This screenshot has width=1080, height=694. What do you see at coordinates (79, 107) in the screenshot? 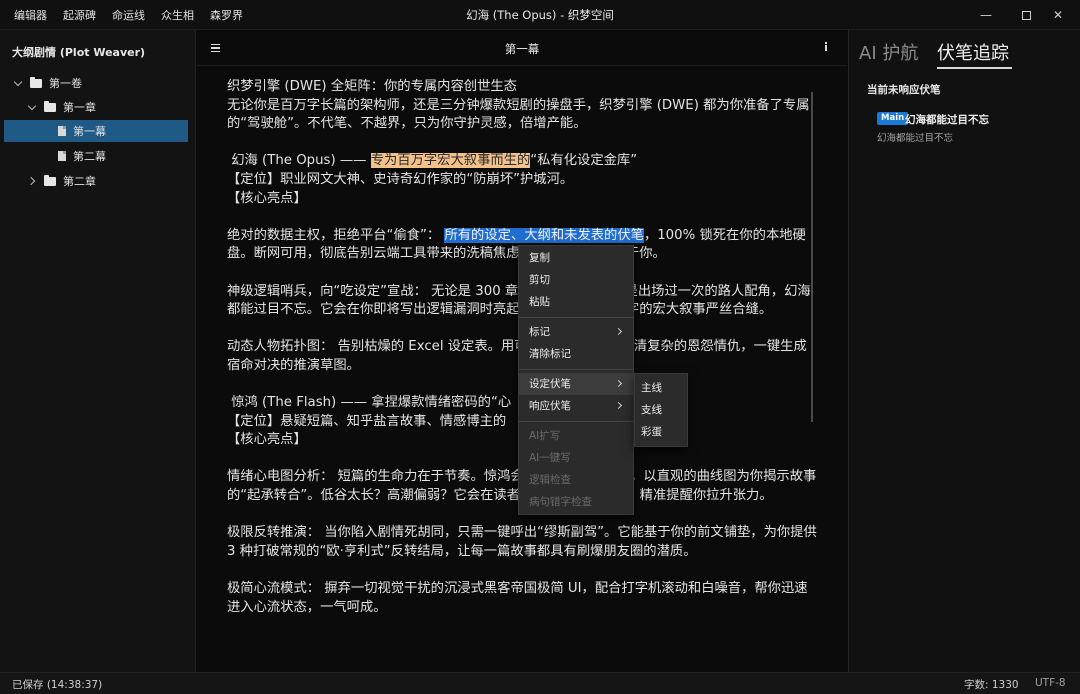
I see `tree-item-label: 第一章` at bounding box center [79, 107].